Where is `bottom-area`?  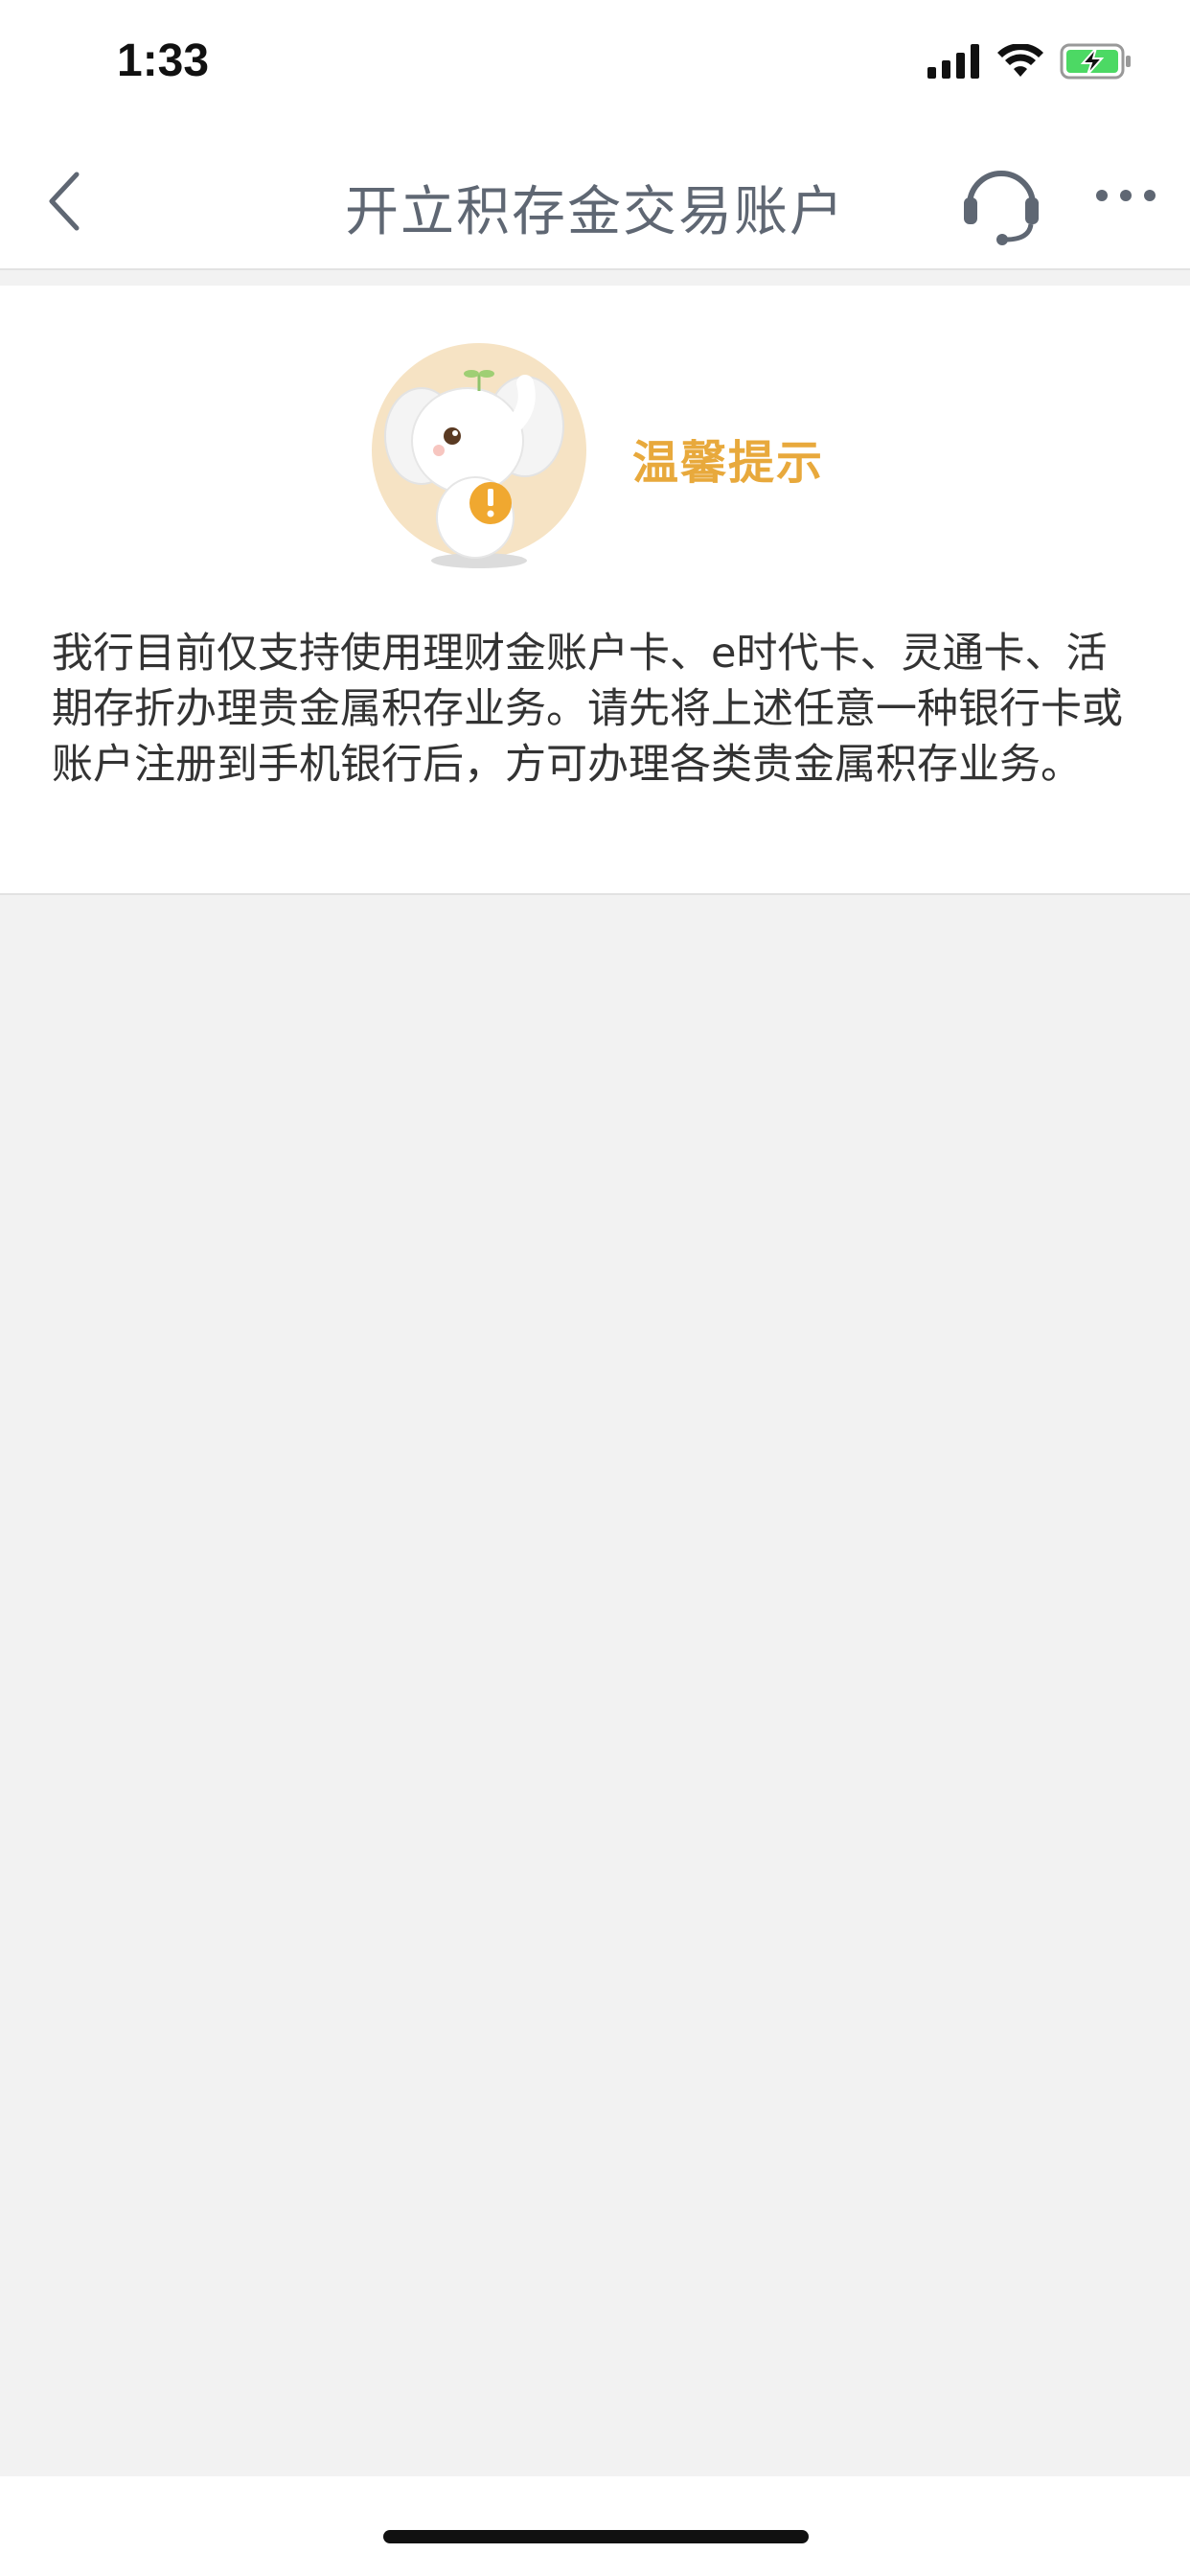 bottom-area is located at coordinates (595, 2526).